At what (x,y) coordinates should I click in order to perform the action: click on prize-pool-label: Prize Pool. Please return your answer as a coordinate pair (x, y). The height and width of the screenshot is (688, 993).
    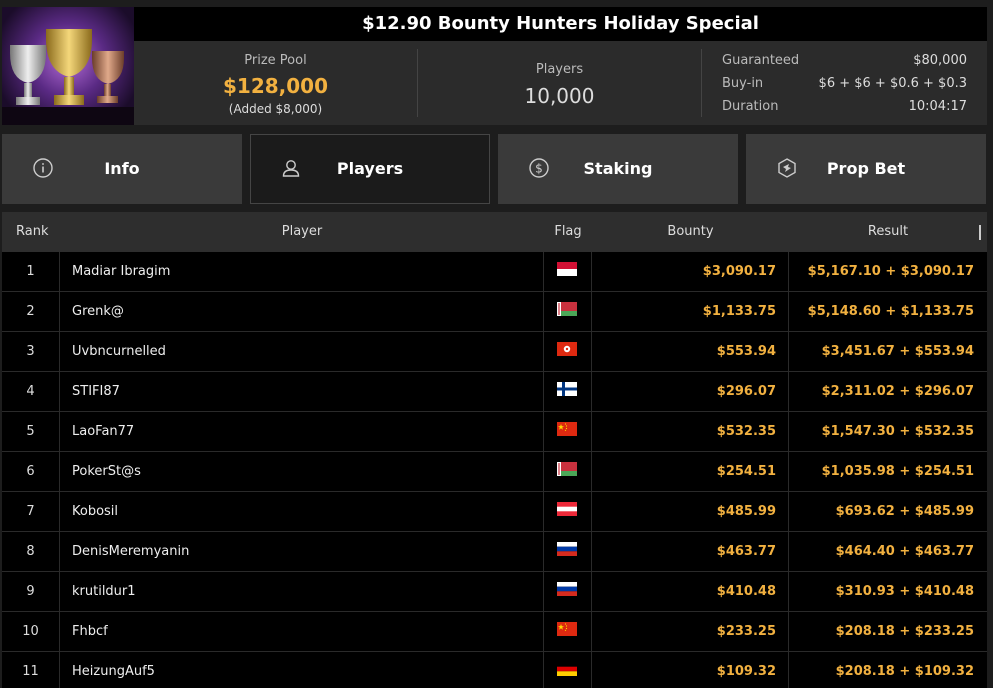
    Looking at the image, I should click on (275, 60).